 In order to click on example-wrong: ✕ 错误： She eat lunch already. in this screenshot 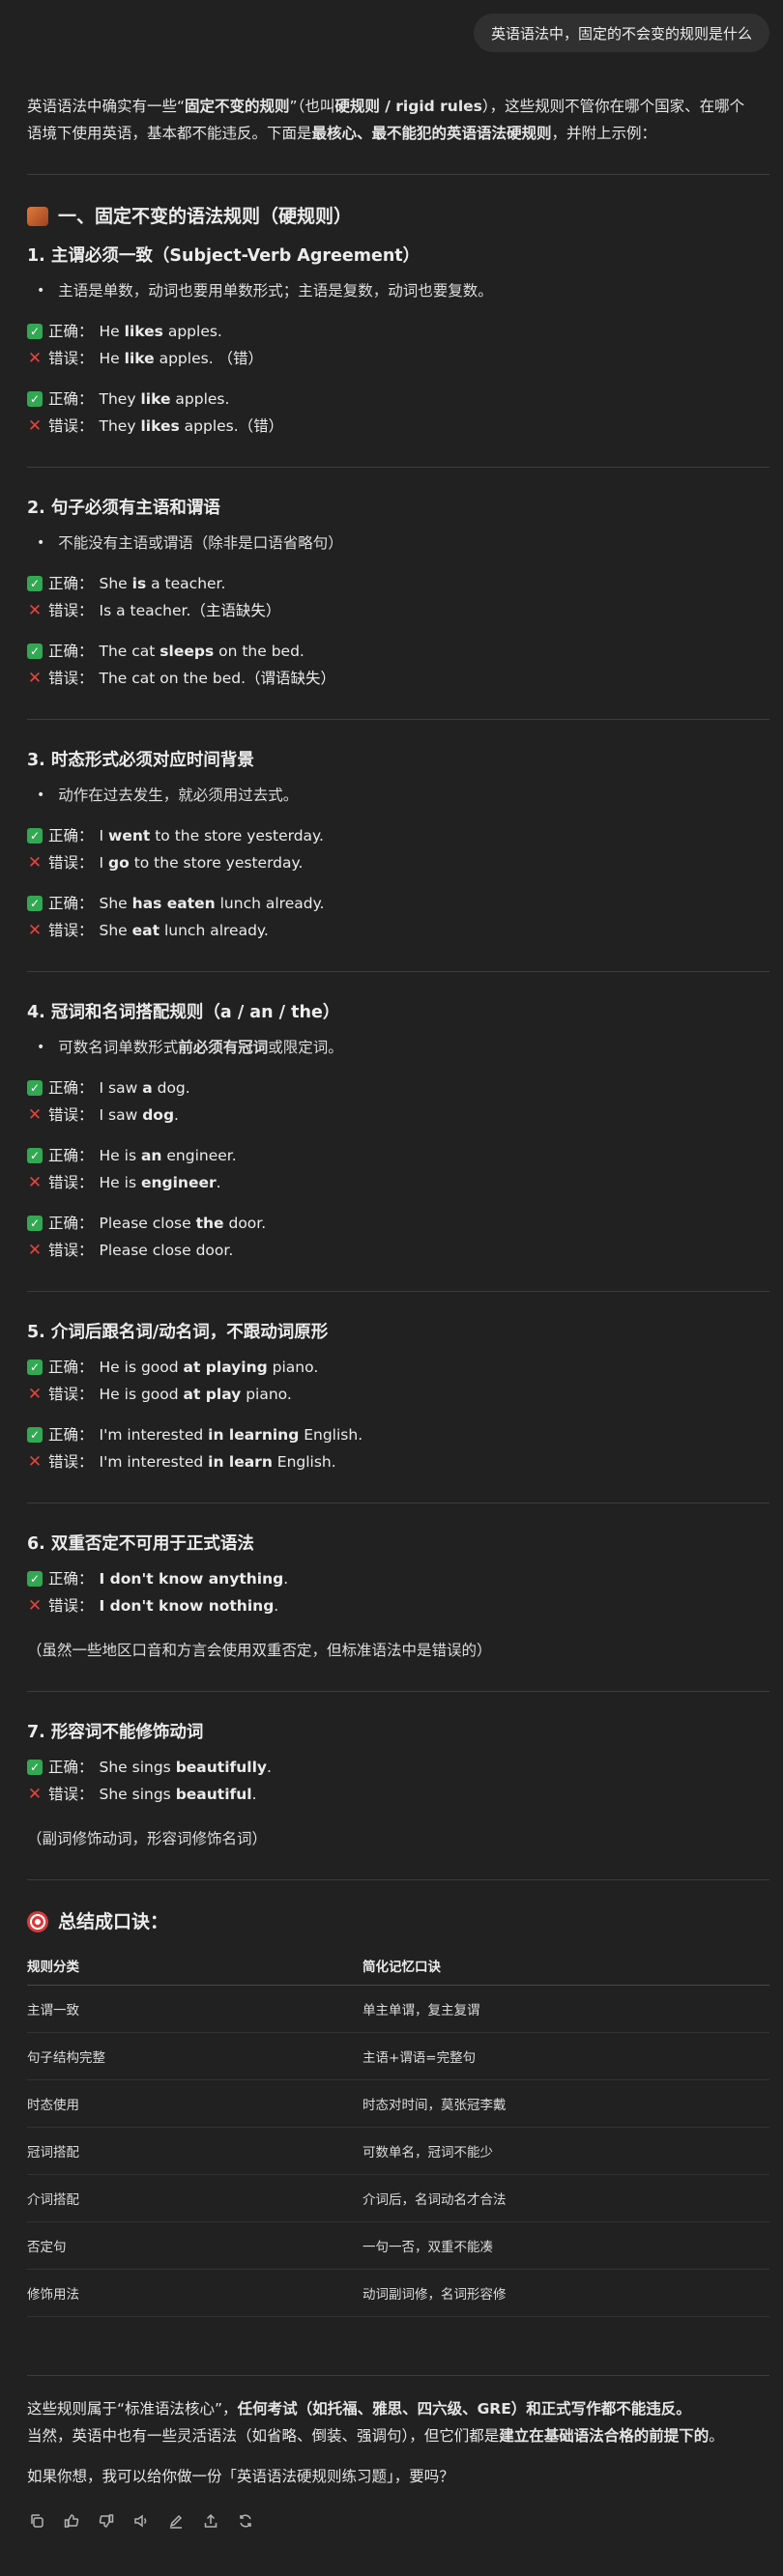, I will do `click(398, 931)`.